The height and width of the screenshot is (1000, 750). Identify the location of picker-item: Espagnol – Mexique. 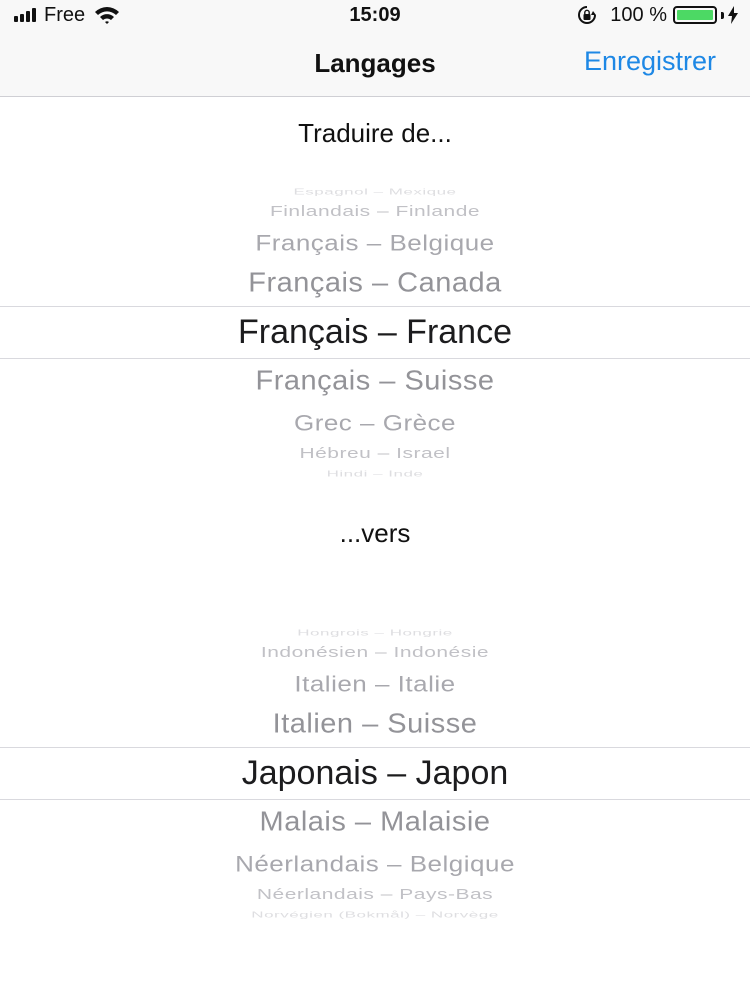
(375, 192).